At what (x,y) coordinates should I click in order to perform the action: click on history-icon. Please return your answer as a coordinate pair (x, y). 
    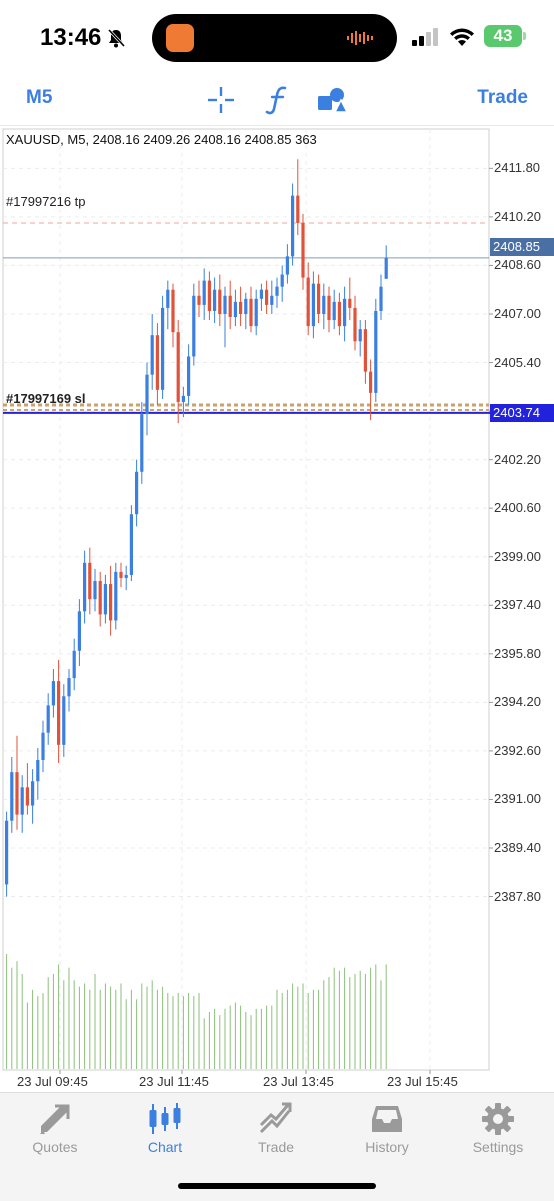
    Looking at the image, I should click on (387, 1119).